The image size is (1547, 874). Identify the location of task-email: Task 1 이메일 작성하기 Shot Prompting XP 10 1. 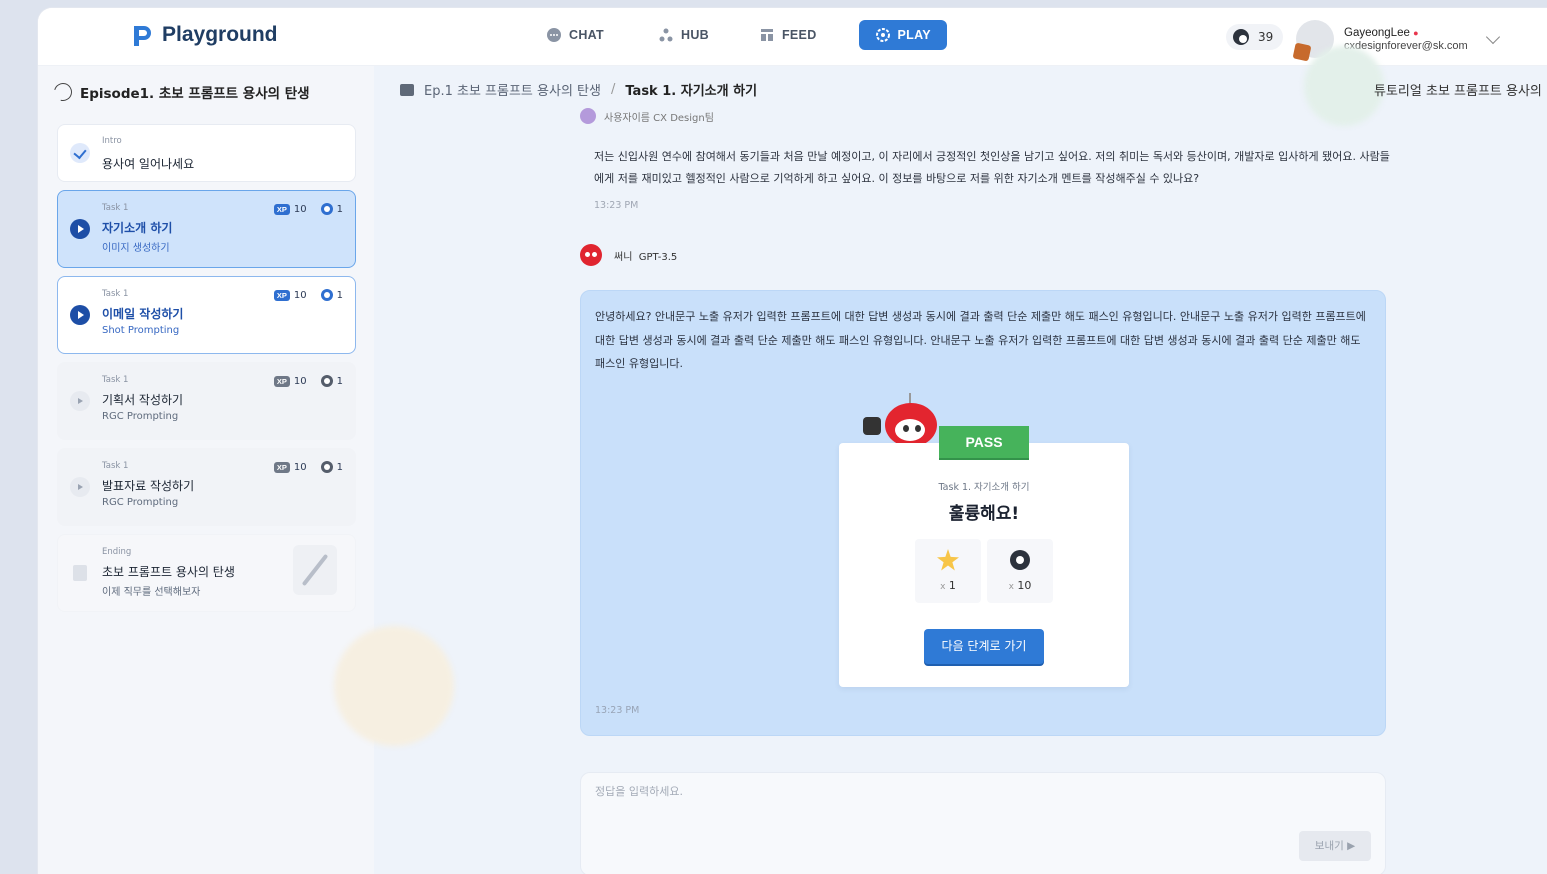
(206, 315).